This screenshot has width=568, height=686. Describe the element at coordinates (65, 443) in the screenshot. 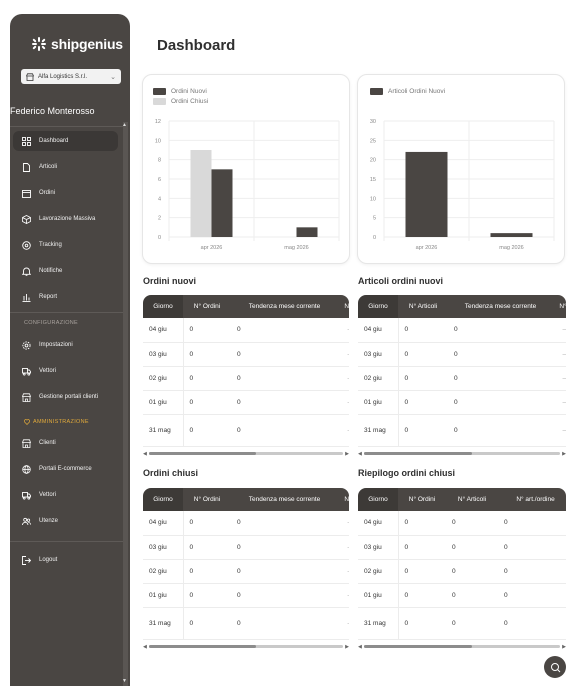

I see `nav-clienti: Clienti` at that location.